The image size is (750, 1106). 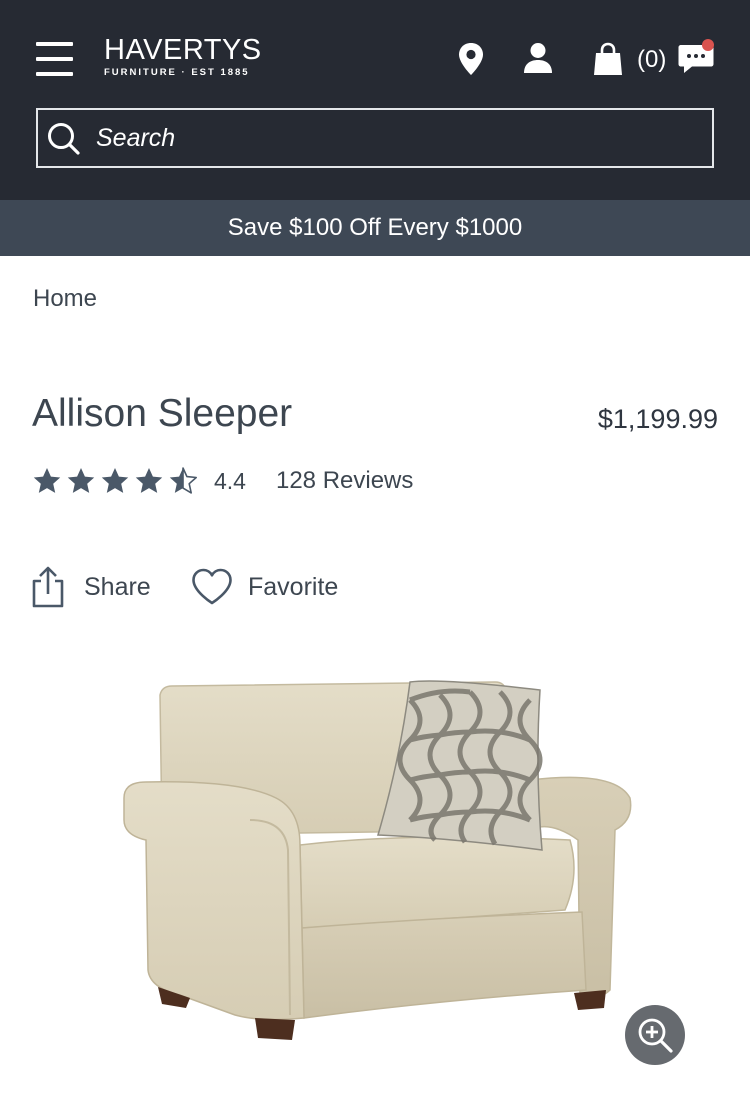 What do you see at coordinates (344, 481) in the screenshot?
I see `reviews-link: 128 Reviews` at bounding box center [344, 481].